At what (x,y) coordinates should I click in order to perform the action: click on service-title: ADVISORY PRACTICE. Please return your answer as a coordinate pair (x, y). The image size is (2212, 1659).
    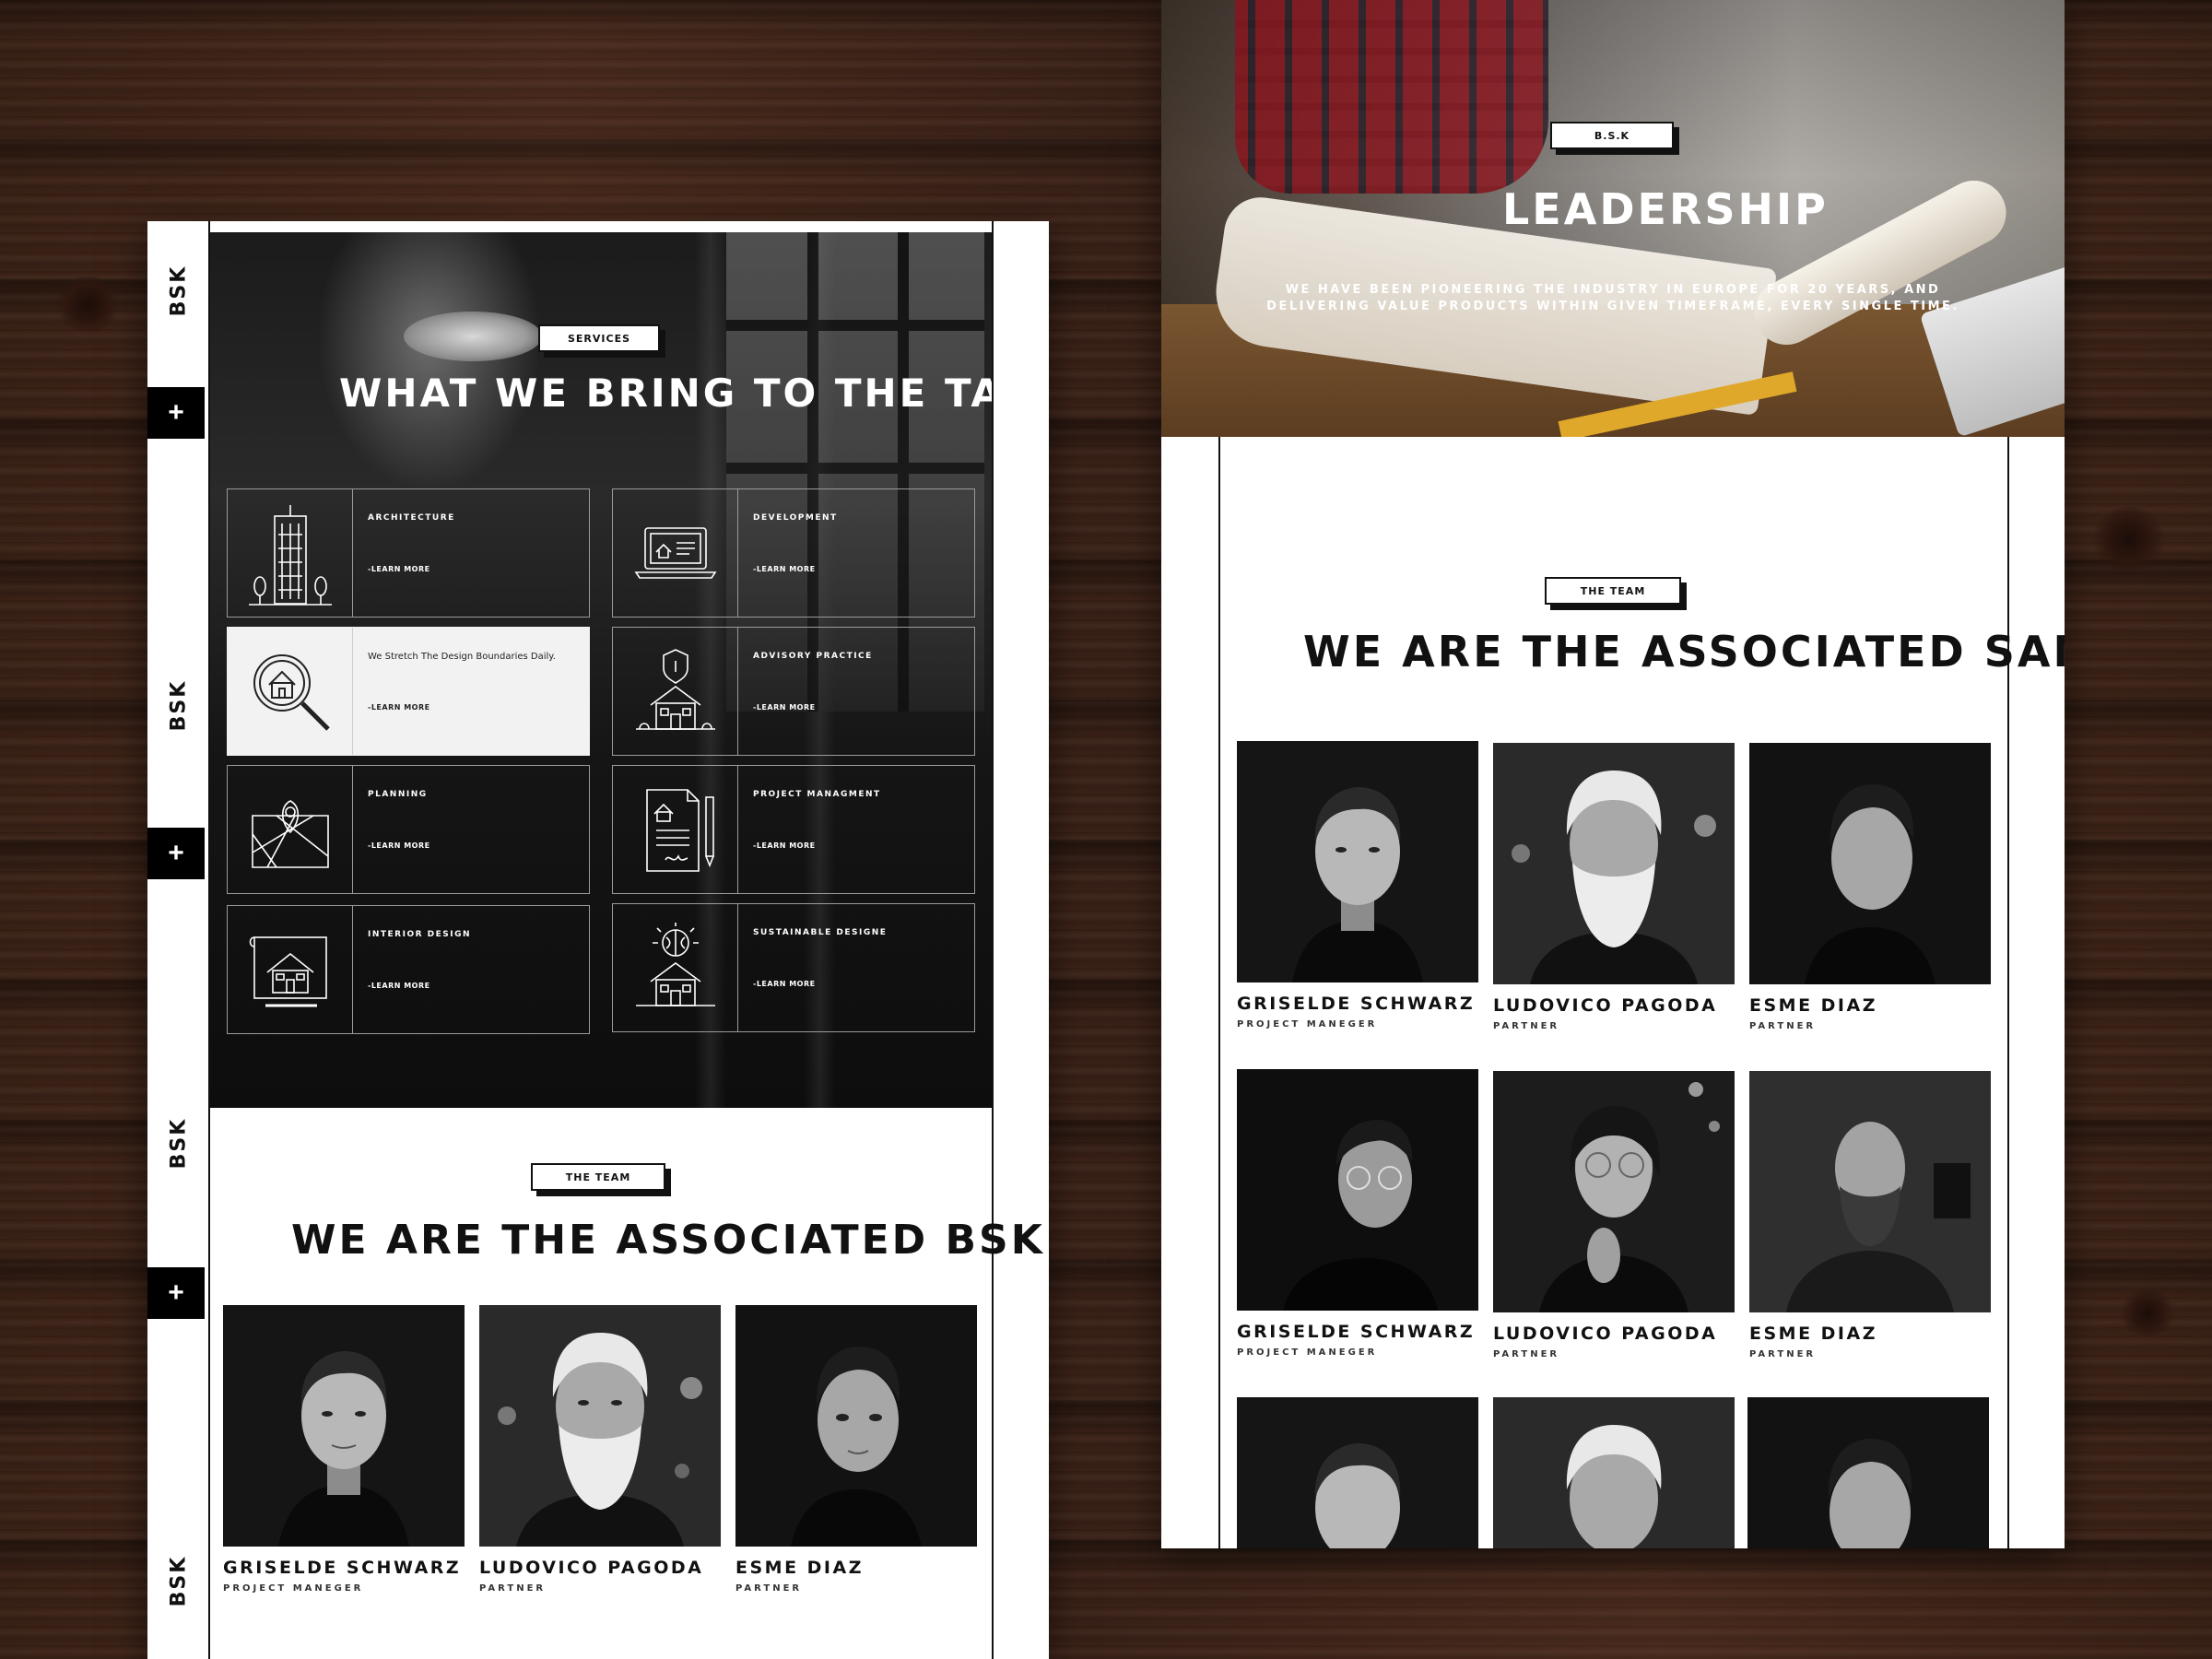
    Looking at the image, I should click on (813, 656).